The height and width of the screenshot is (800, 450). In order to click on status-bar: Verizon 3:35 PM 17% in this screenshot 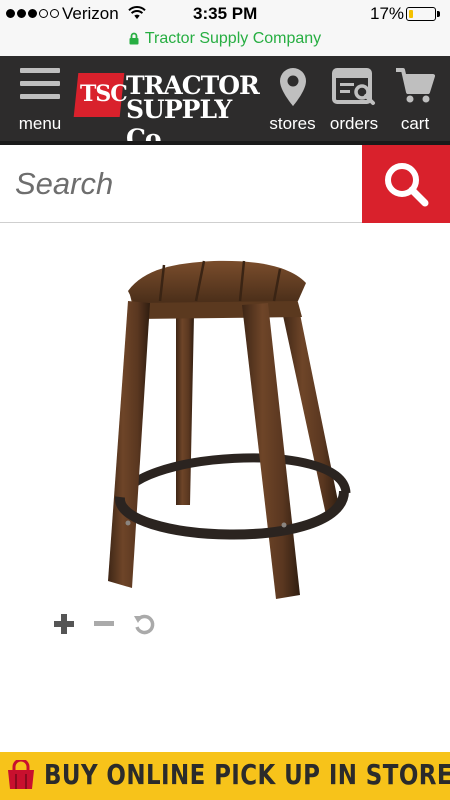, I will do `click(225, 15)`.